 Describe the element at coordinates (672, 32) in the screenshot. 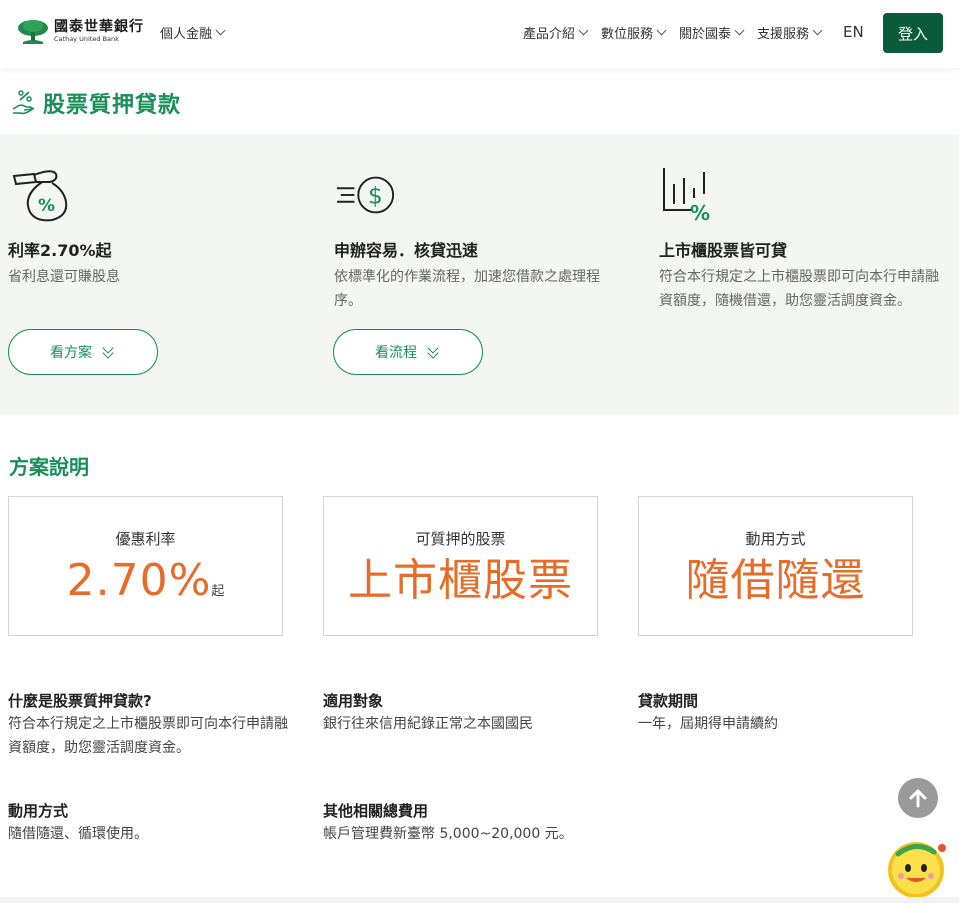

I see `main-nav: 產品介紹 數位服務 關於國泰 支援服務` at that location.